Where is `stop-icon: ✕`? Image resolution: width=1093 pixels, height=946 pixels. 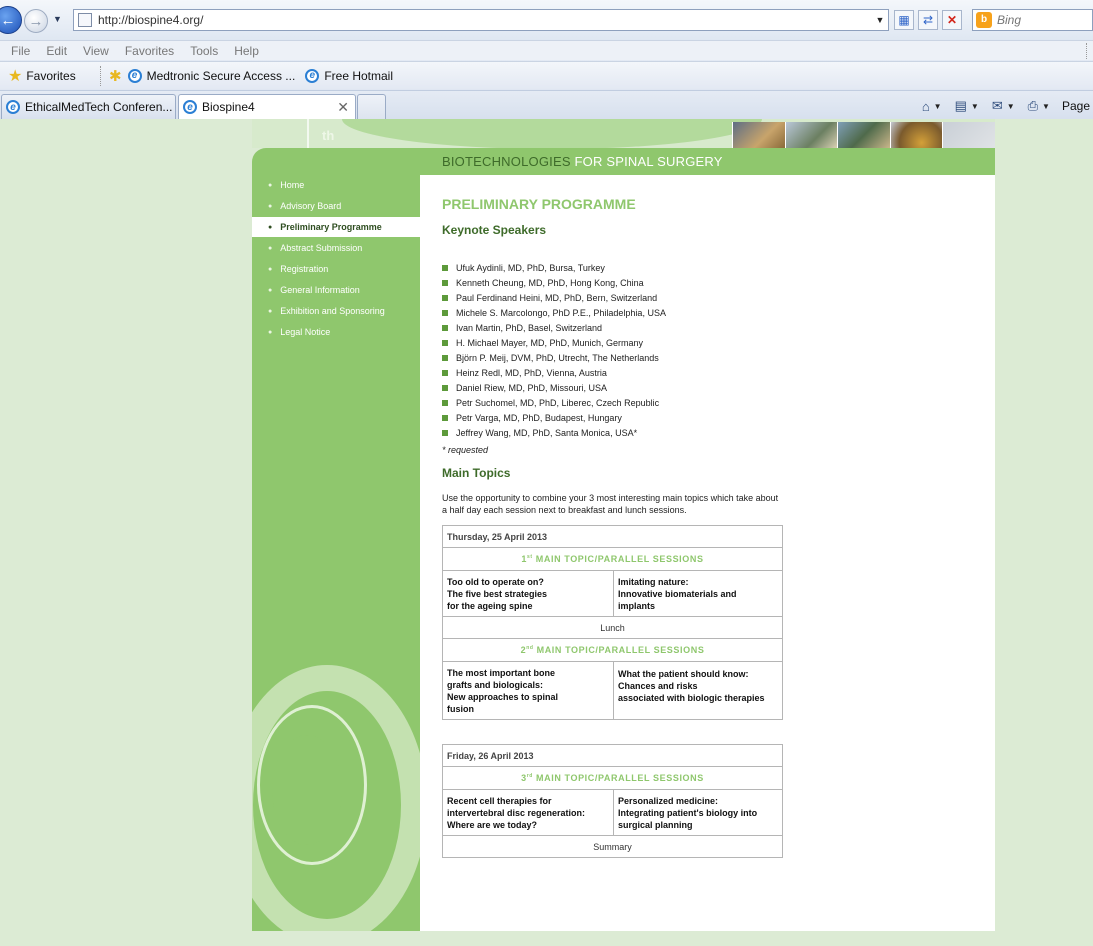
stop-icon: ✕ is located at coordinates (952, 20).